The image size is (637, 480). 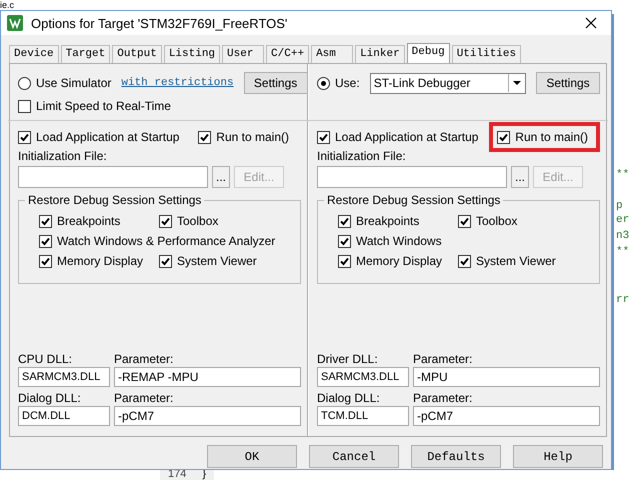 What do you see at coordinates (591, 23) in the screenshot?
I see `close-icon` at bounding box center [591, 23].